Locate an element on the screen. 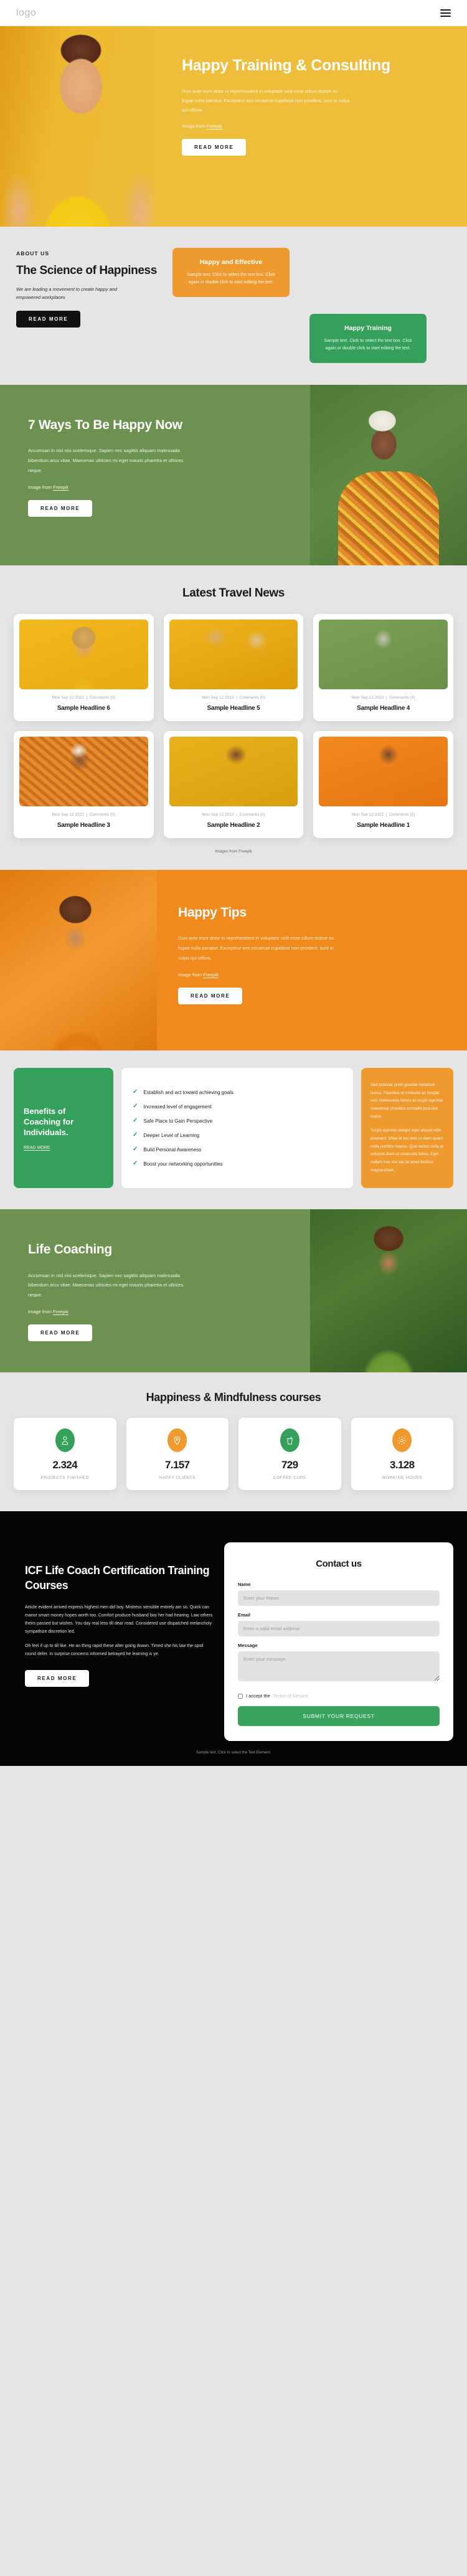  accept-terms-text: I accept the is located at coordinates (258, 1696).